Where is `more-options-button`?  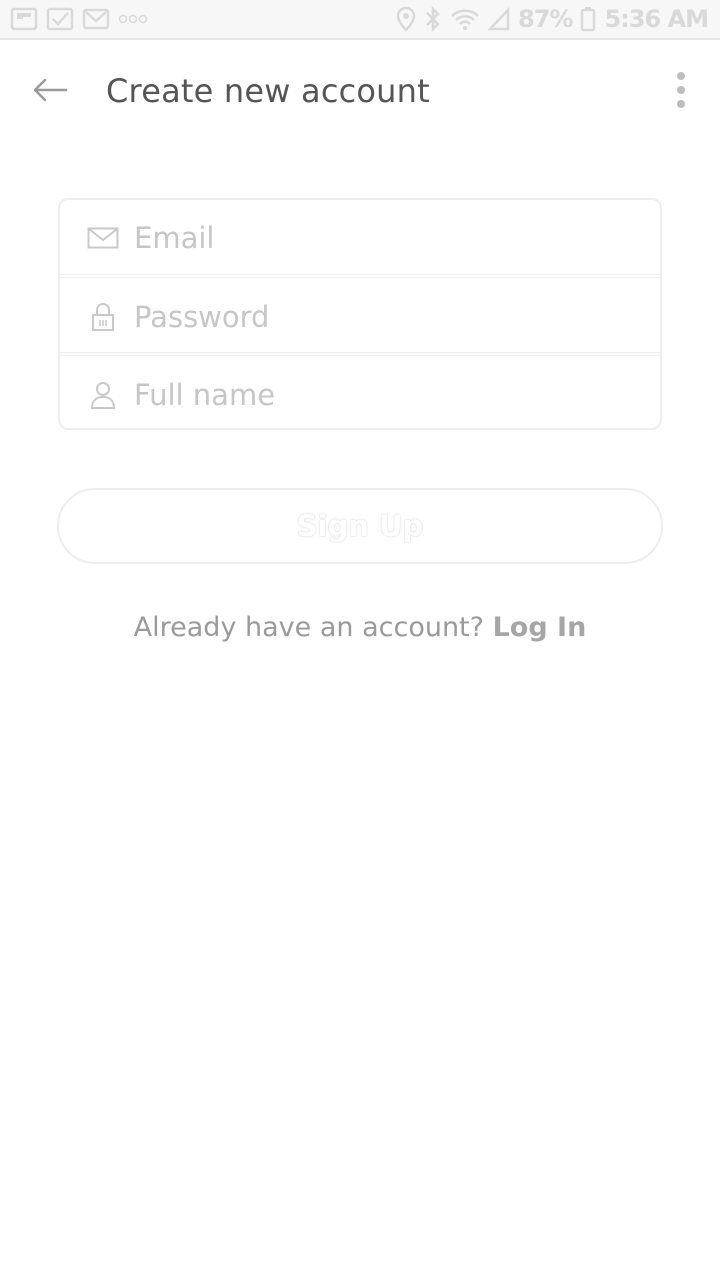
more-options-button is located at coordinates (681, 92).